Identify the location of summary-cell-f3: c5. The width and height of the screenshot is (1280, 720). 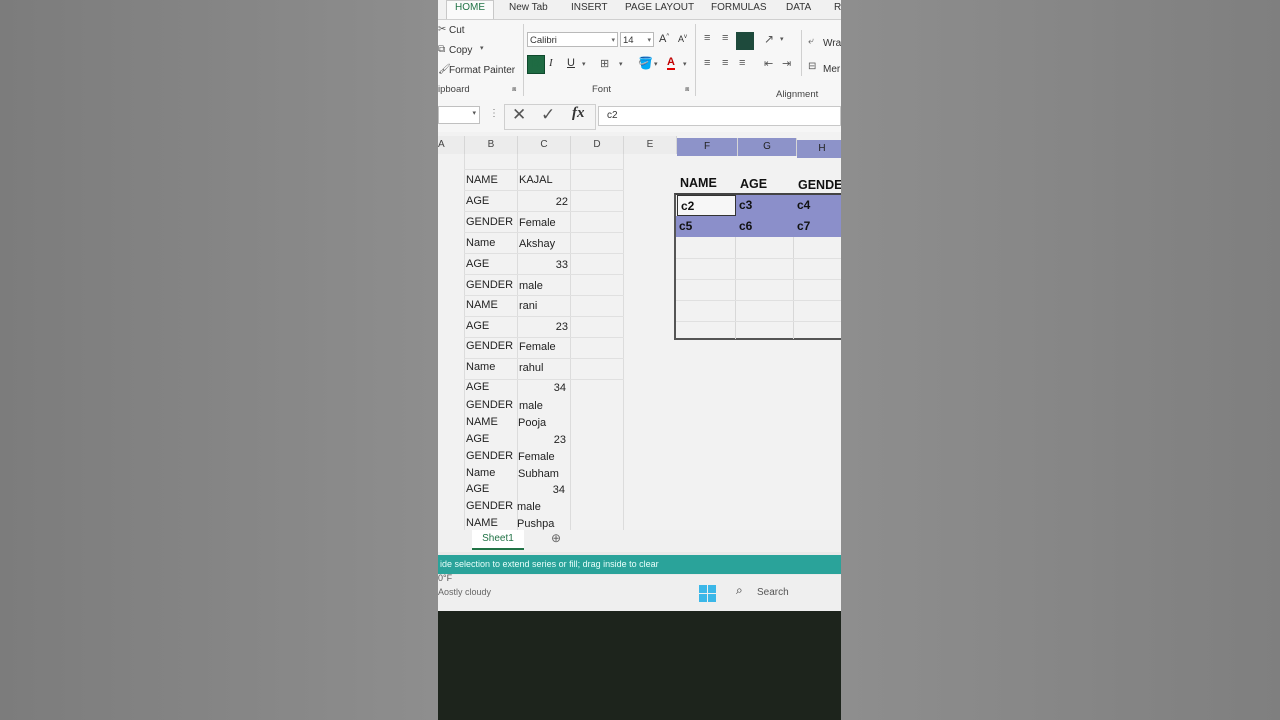
(706, 226).